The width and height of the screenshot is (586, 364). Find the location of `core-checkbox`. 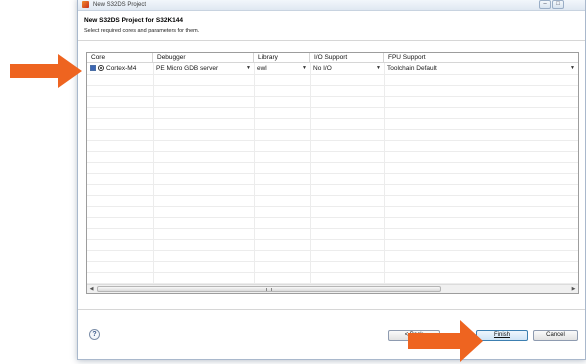

core-checkbox is located at coordinates (93, 68).